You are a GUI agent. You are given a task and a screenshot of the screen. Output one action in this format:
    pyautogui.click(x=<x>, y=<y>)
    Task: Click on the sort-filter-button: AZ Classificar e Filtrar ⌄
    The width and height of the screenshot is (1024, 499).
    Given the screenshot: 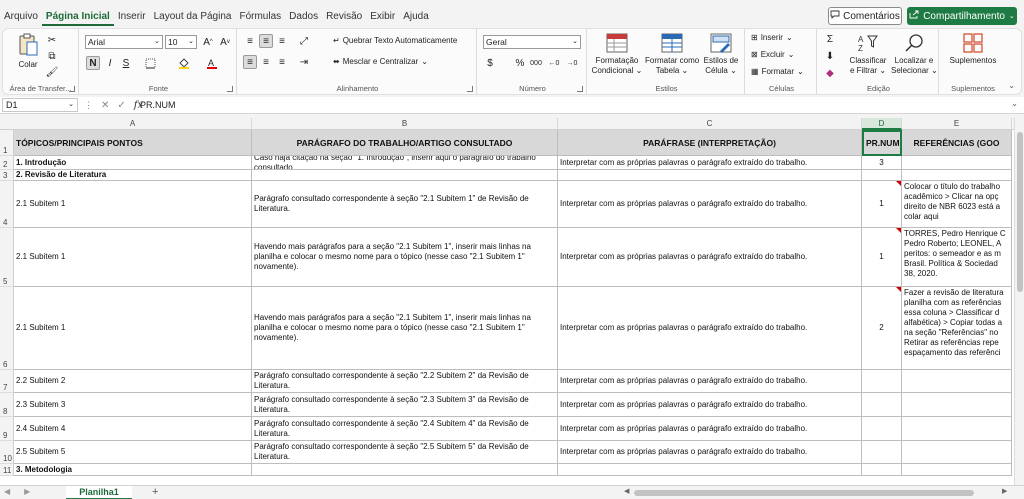 What is the action you would take?
    pyautogui.click(x=868, y=54)
    